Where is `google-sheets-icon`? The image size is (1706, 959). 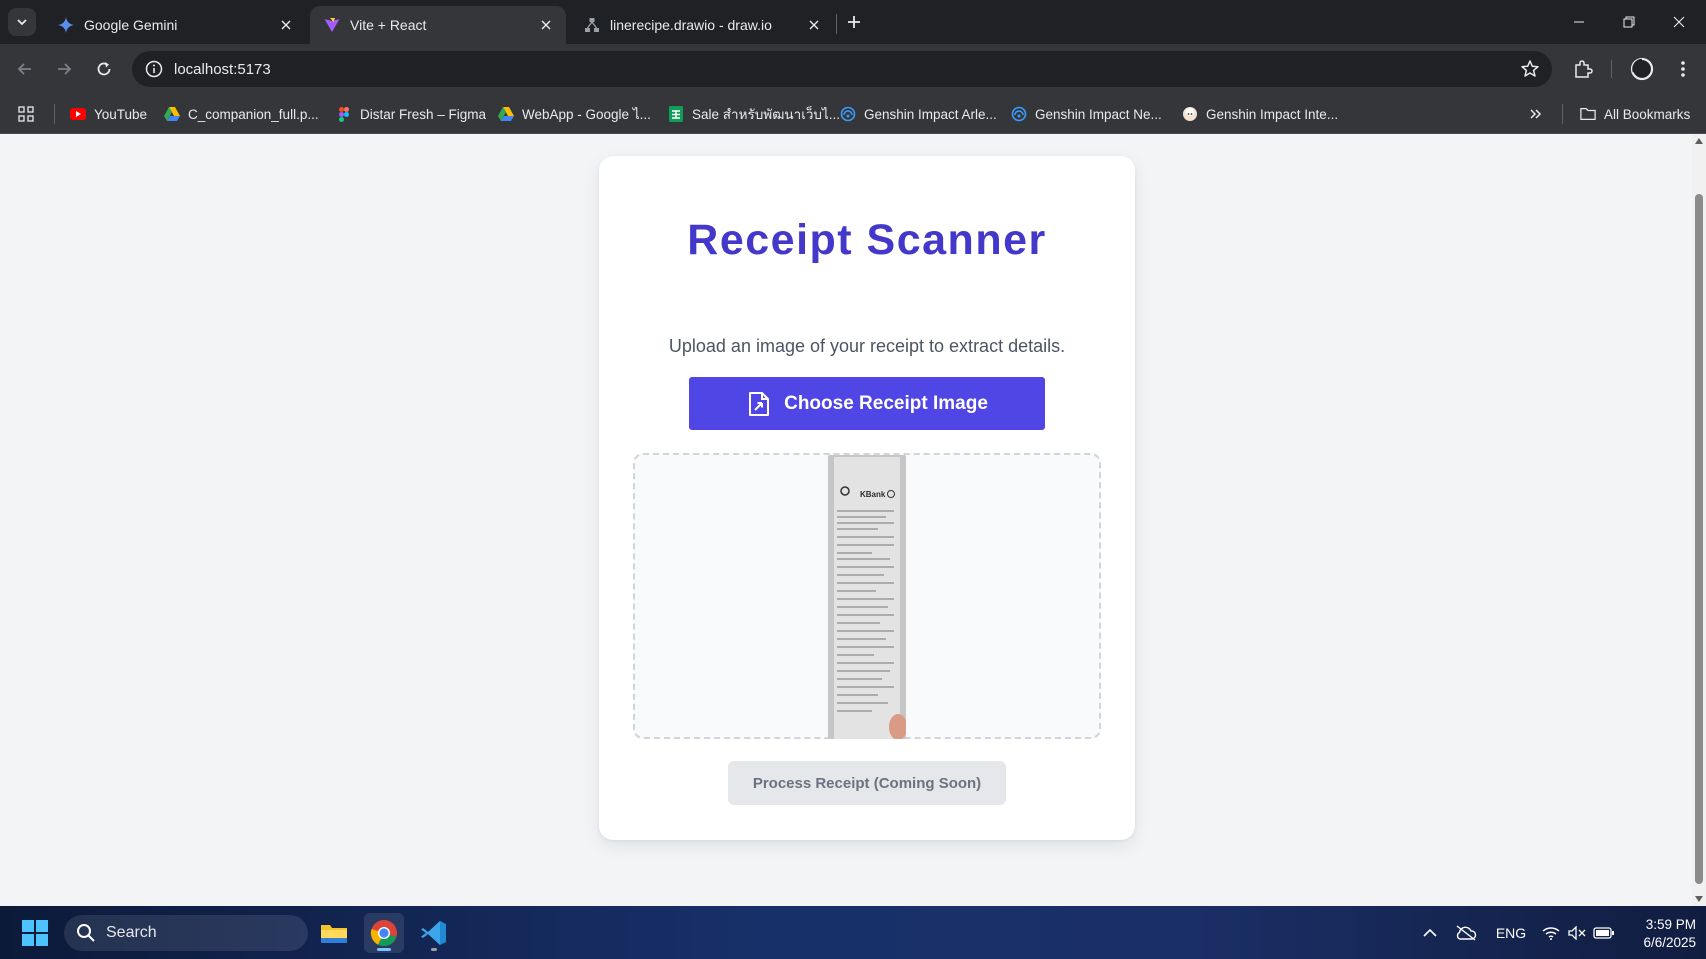
google-sheets-icon is located at coordinates (676, 114).